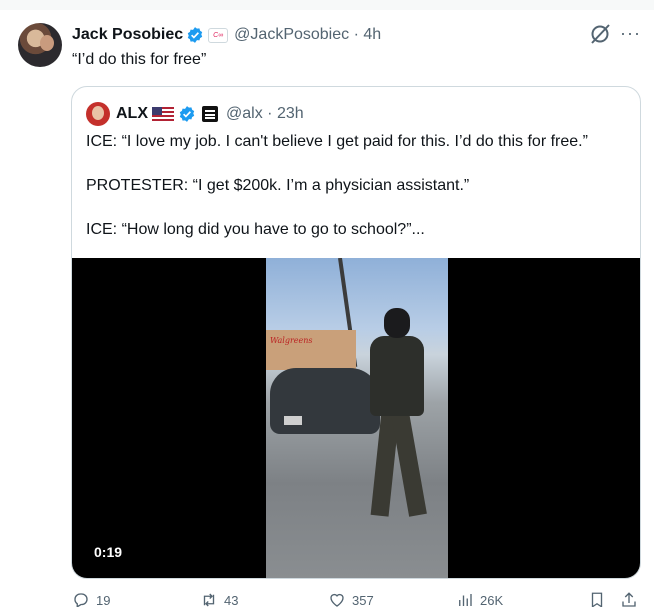  What do you see at coordinates (465, 600) in the screenshot?
I see `views-chart-icon` at bounding box center [465, 600].